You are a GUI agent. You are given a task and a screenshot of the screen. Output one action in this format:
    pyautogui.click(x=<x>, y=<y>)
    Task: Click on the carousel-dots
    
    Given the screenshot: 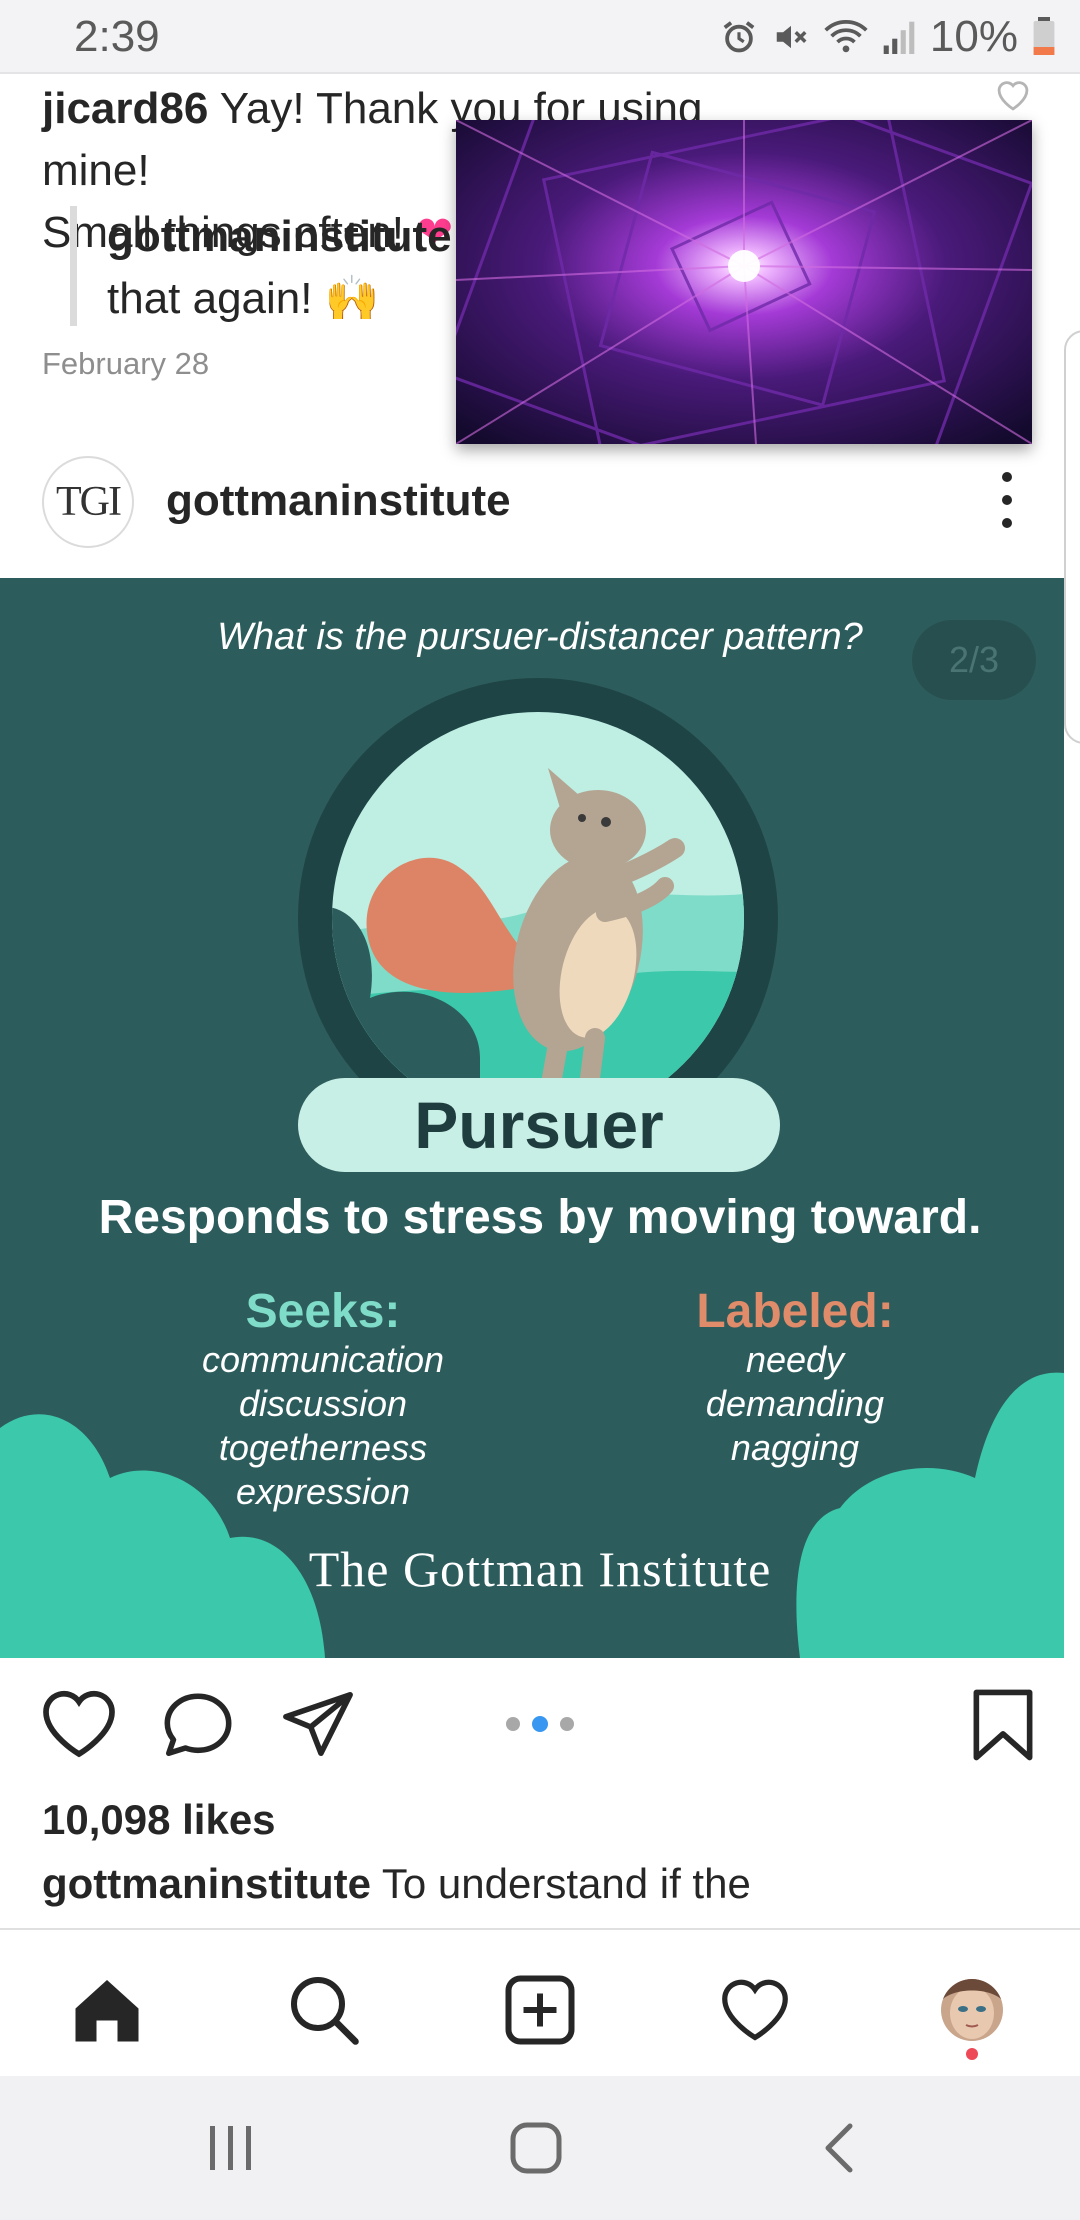 What is the action you would take?
    pyautogui.click(x=540, y=1724)
    